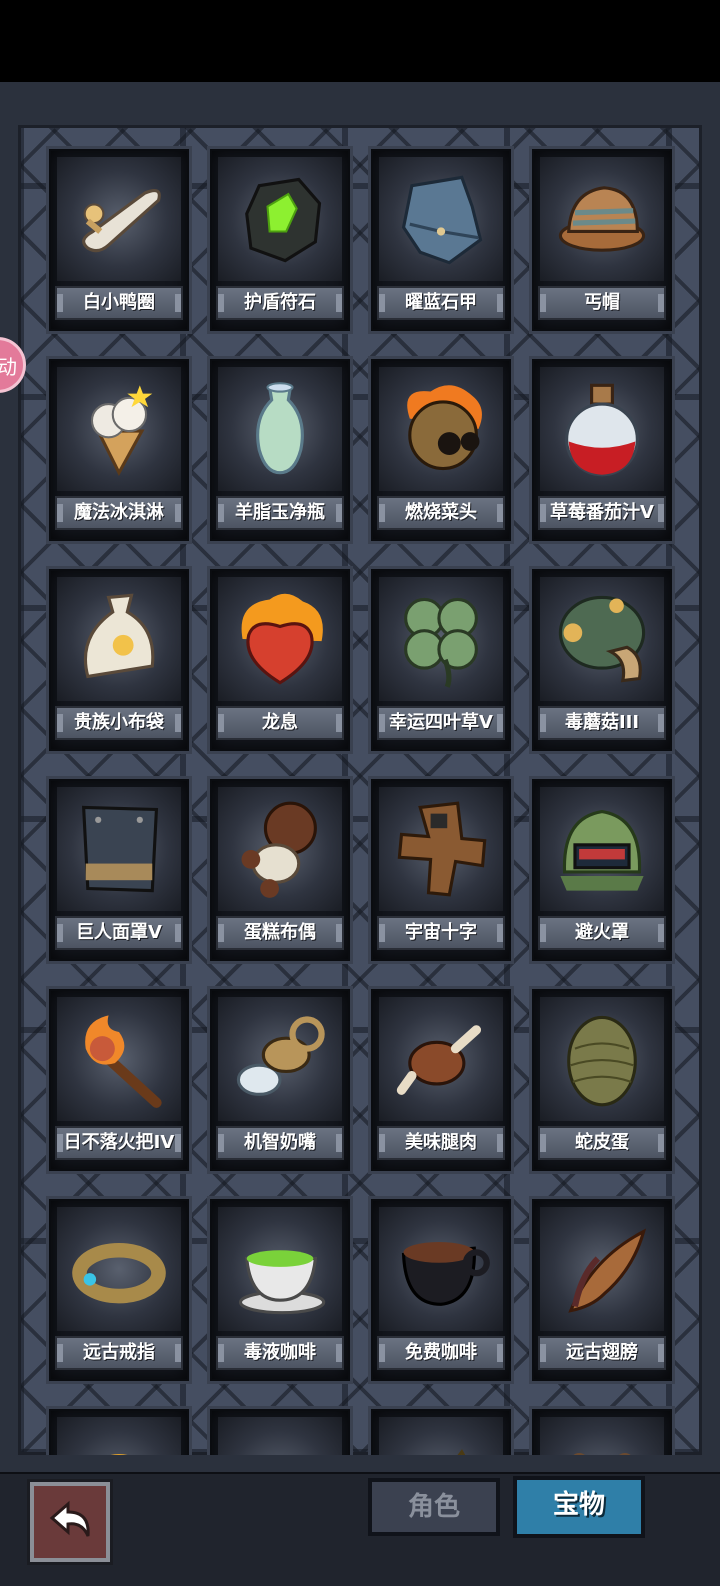  Describe the element at coordinates (119, 1143) in the screenshot. I see `item-name: 日不落火把IV` at that location.